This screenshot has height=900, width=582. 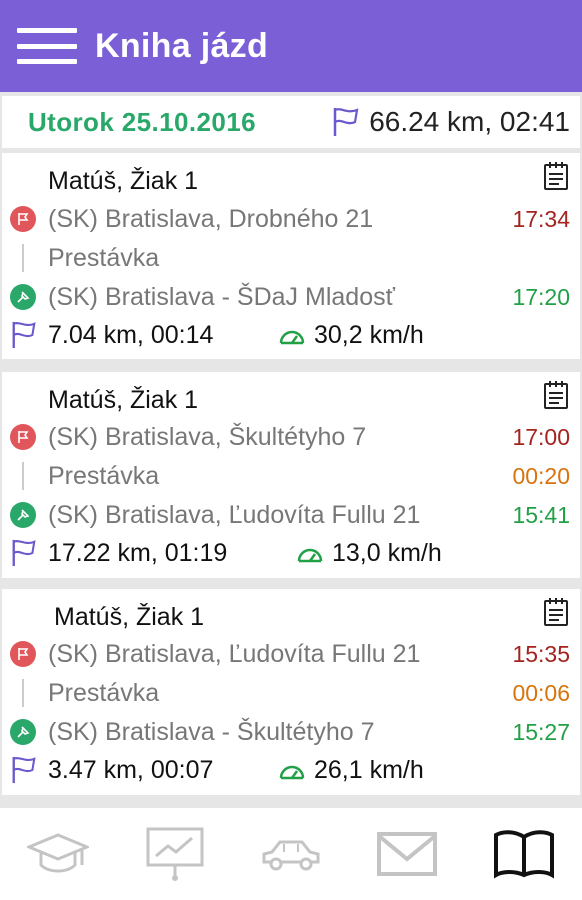 I want to click on end-location: (SK) Bratislava, Drobného 21, so click(x=211, y=218).